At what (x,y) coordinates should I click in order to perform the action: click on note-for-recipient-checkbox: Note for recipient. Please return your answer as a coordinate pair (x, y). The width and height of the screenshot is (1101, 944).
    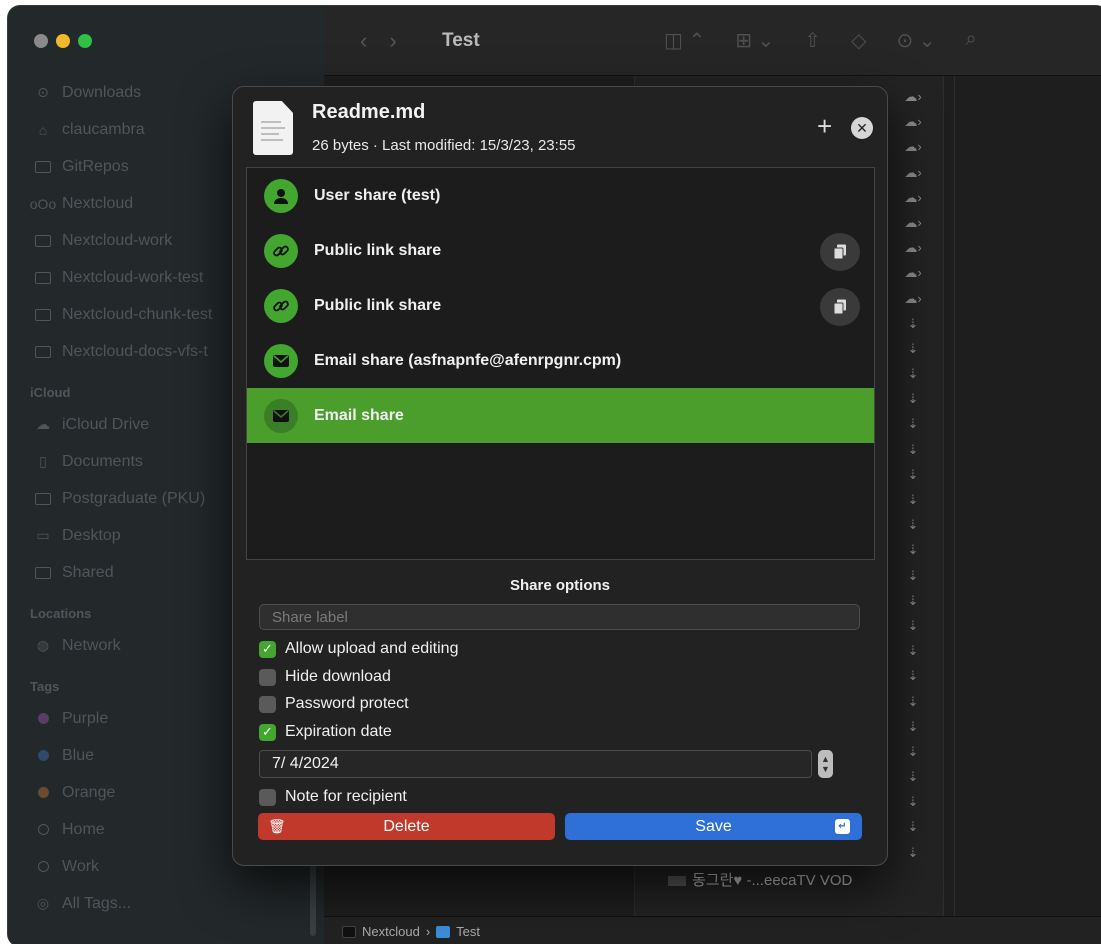
    Looking at the image, I should click on (333, 797).